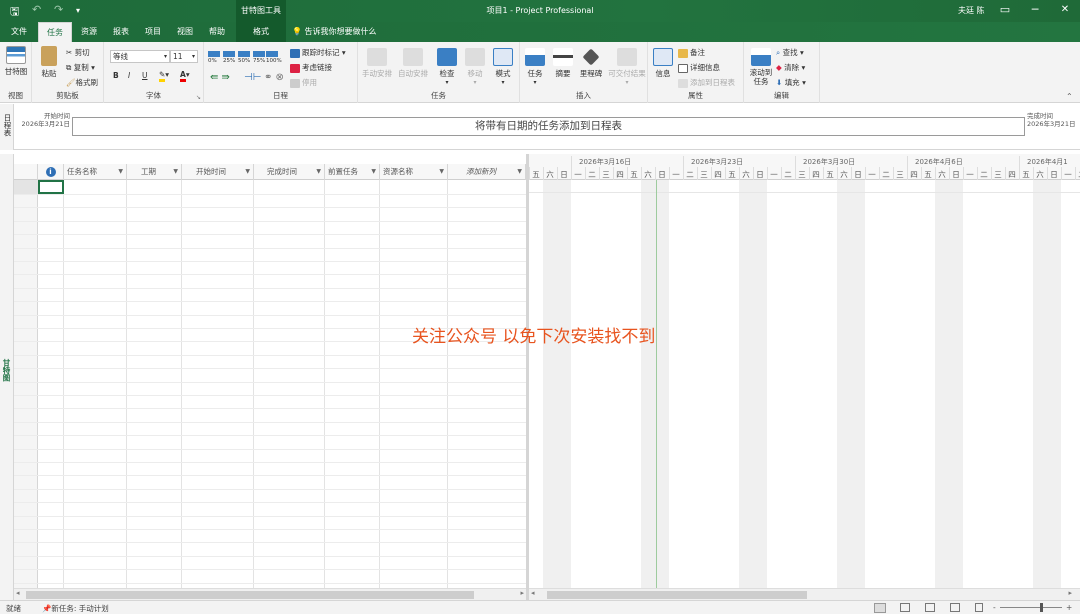 The height and width of the screenshot is (614, 1080). I want to click on fill-button: ⬇ 填充 ▾, so click(791, 82).